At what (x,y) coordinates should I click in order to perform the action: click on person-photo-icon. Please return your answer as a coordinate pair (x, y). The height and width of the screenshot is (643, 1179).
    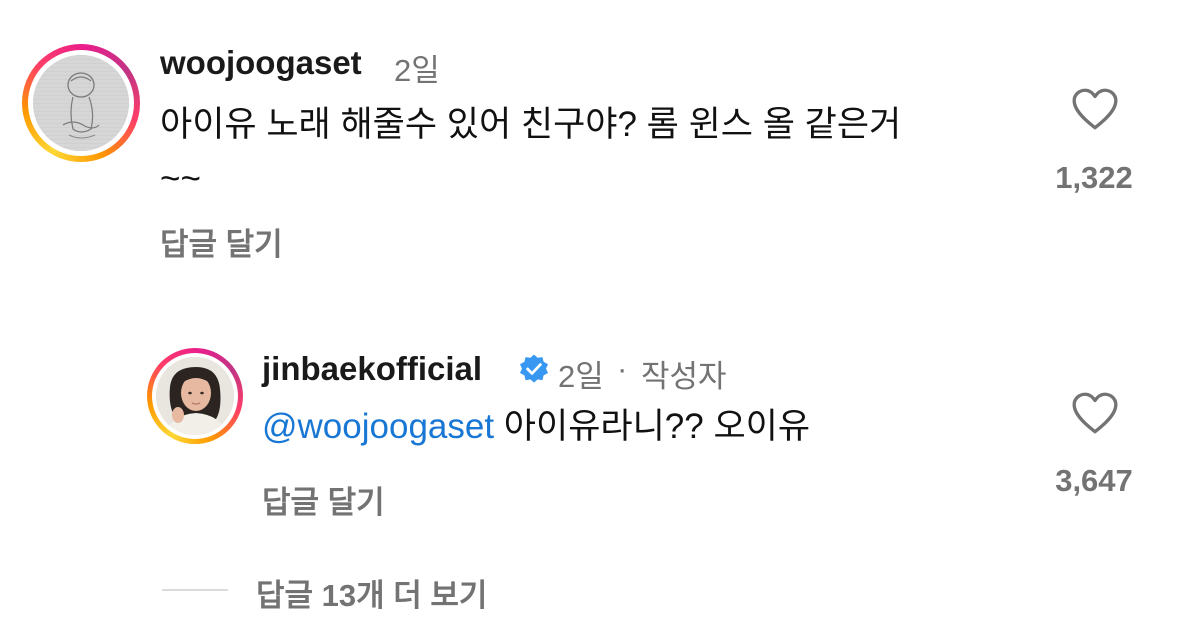
    Looking at the image, I should click on (195, 396).